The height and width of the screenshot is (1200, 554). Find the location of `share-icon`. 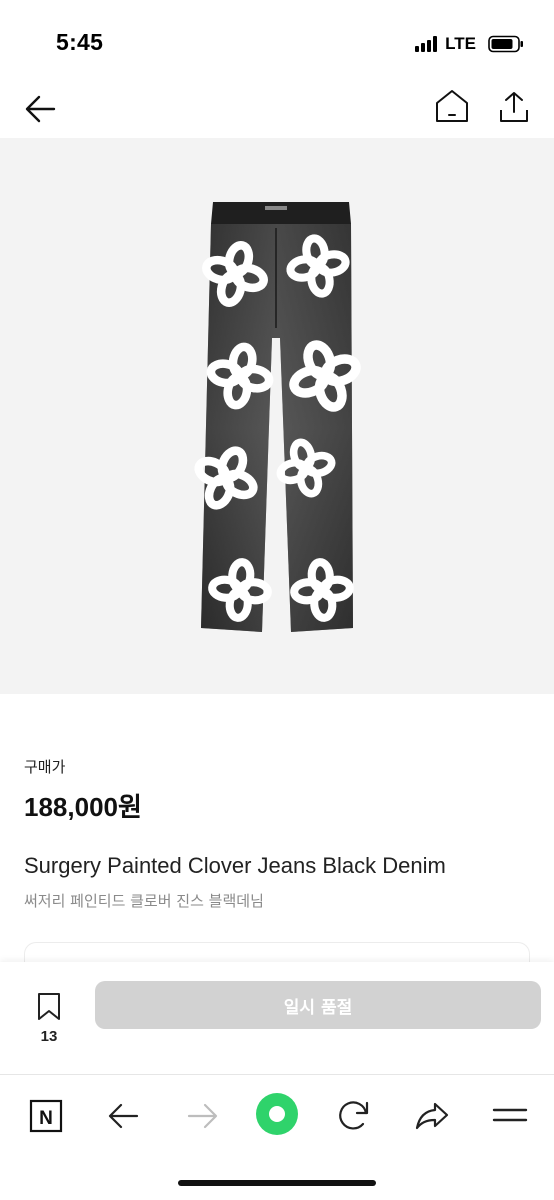

share-icon is located at coordinates (514, 107).